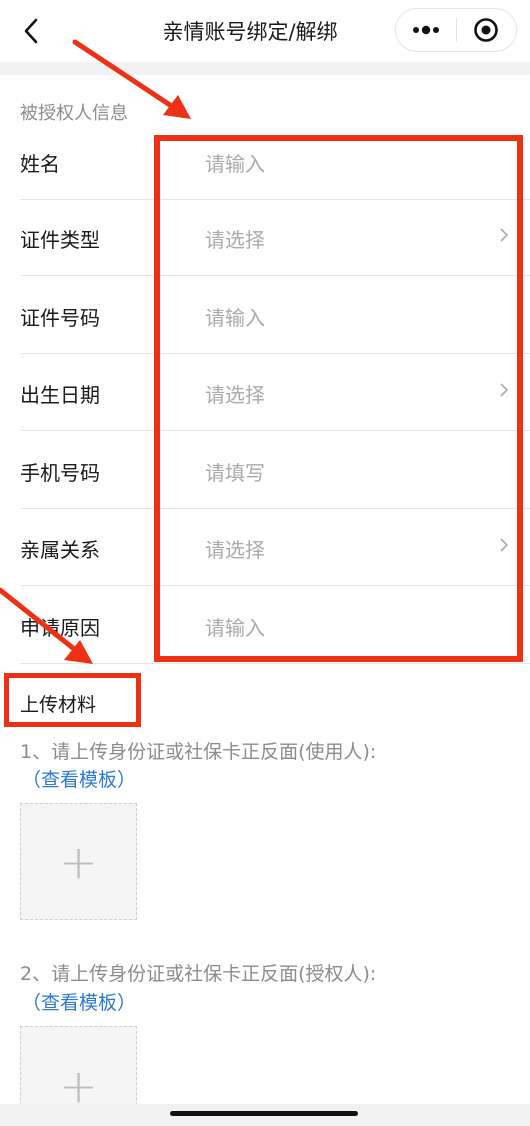 The width and height of the screenshot is (530, 1126). What do you see at coordinates (46, 625) in the screenshot?
I see `annotation-arrow-left` at bounding box center [46, 625].